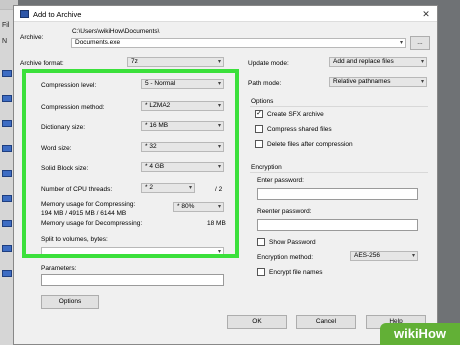 The width and height of the screenshot is (460, 345). What do you see at coordinates (257, 322) in the screenshot?
I see `ok-button: OK` at bounding box center [257, 322].